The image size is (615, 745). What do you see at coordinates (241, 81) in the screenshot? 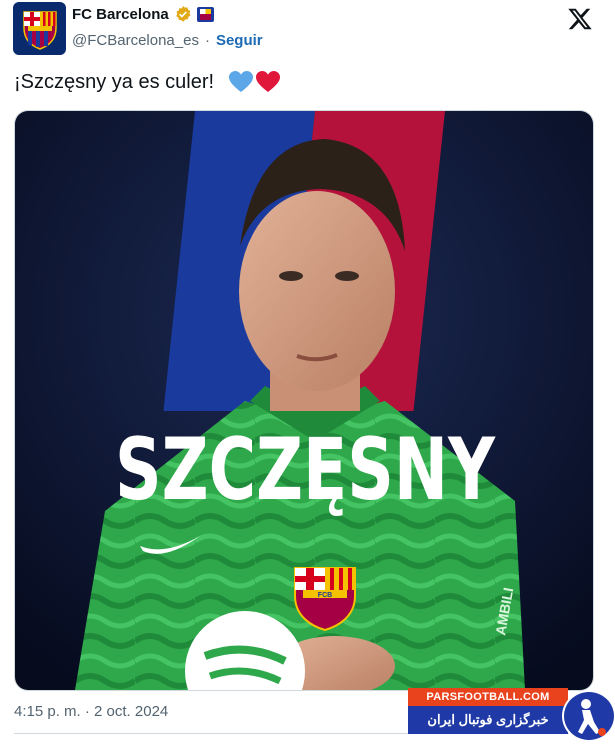
I see `blue-heart-icon` at bounding box center [241, 81].